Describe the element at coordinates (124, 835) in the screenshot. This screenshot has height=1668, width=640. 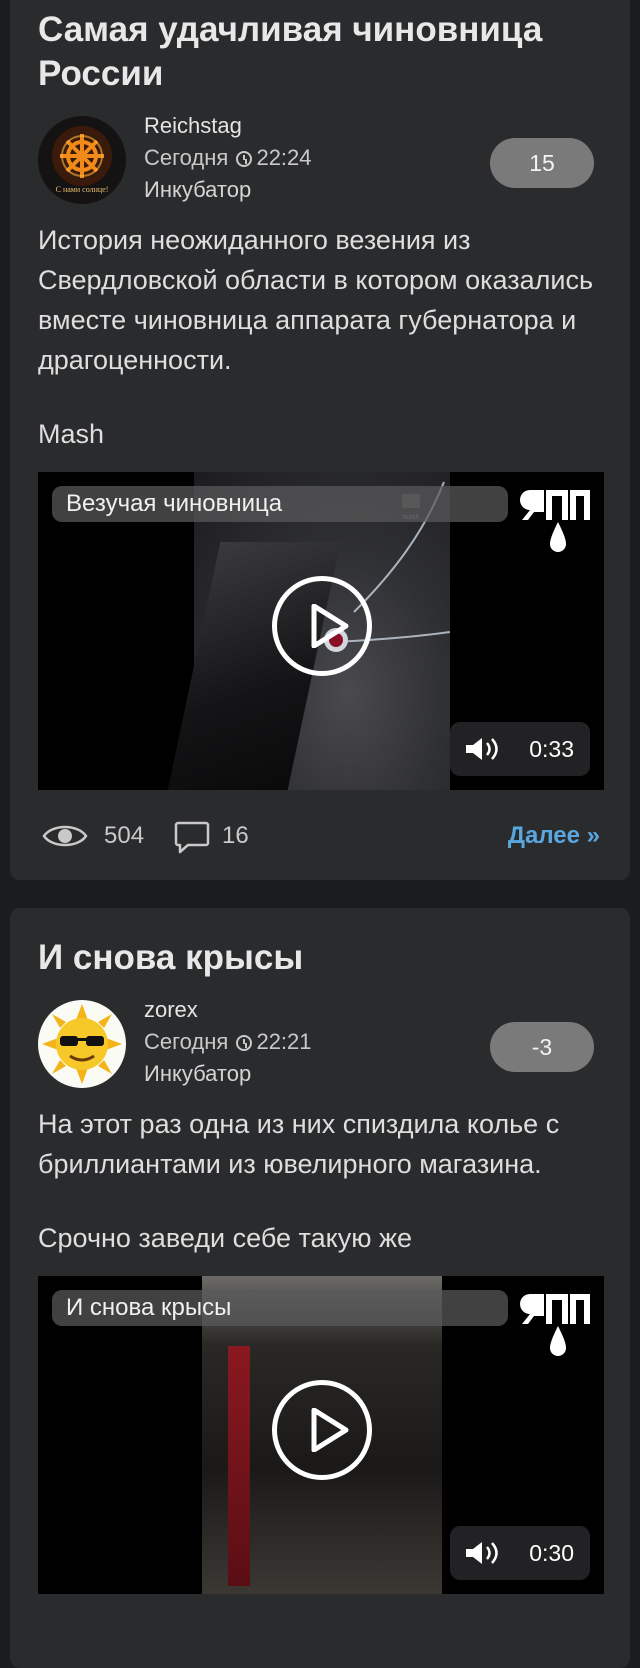
I see `views-count: 504` at that location.